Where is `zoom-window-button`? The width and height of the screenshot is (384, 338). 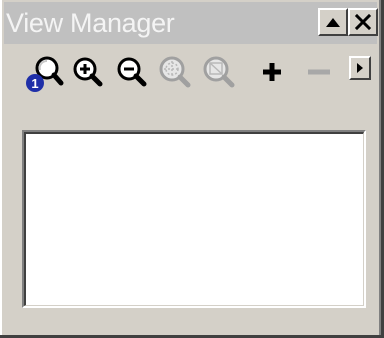 zoom-window-button is located at coordinates (218, 74).